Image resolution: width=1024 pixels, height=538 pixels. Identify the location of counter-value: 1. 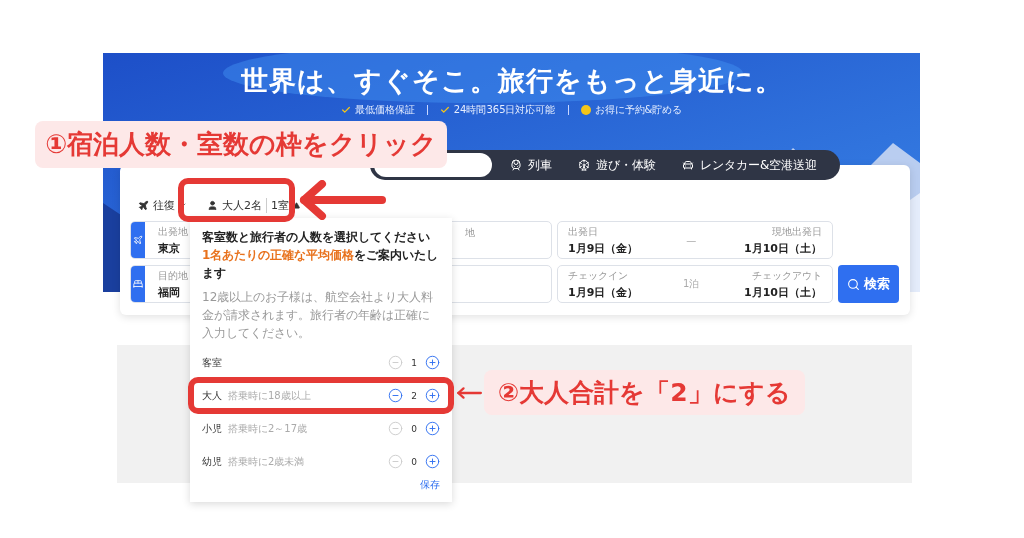
(414, 362).